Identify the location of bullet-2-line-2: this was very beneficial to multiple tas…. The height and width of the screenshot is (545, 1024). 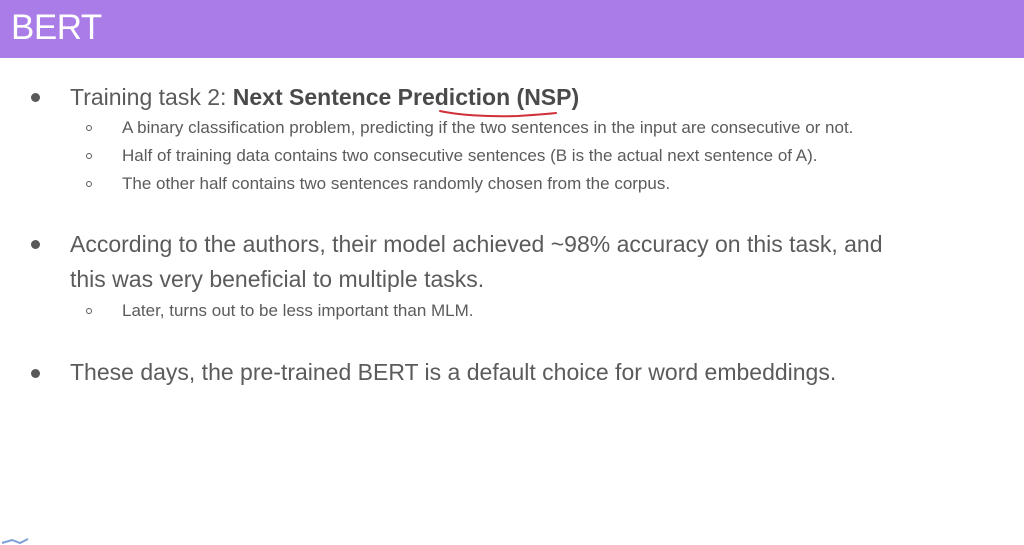
(277, 279).